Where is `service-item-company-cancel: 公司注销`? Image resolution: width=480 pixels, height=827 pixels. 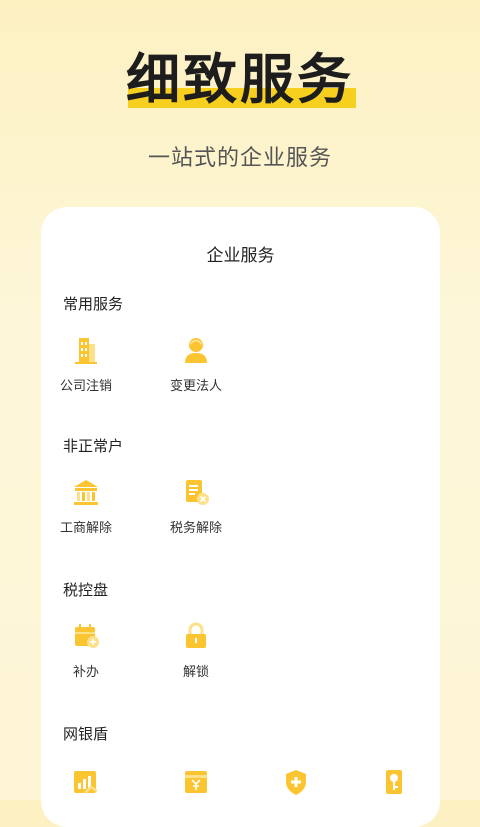
service-item-company-cancel: 公司注销 is located at coordinates (86, 364).